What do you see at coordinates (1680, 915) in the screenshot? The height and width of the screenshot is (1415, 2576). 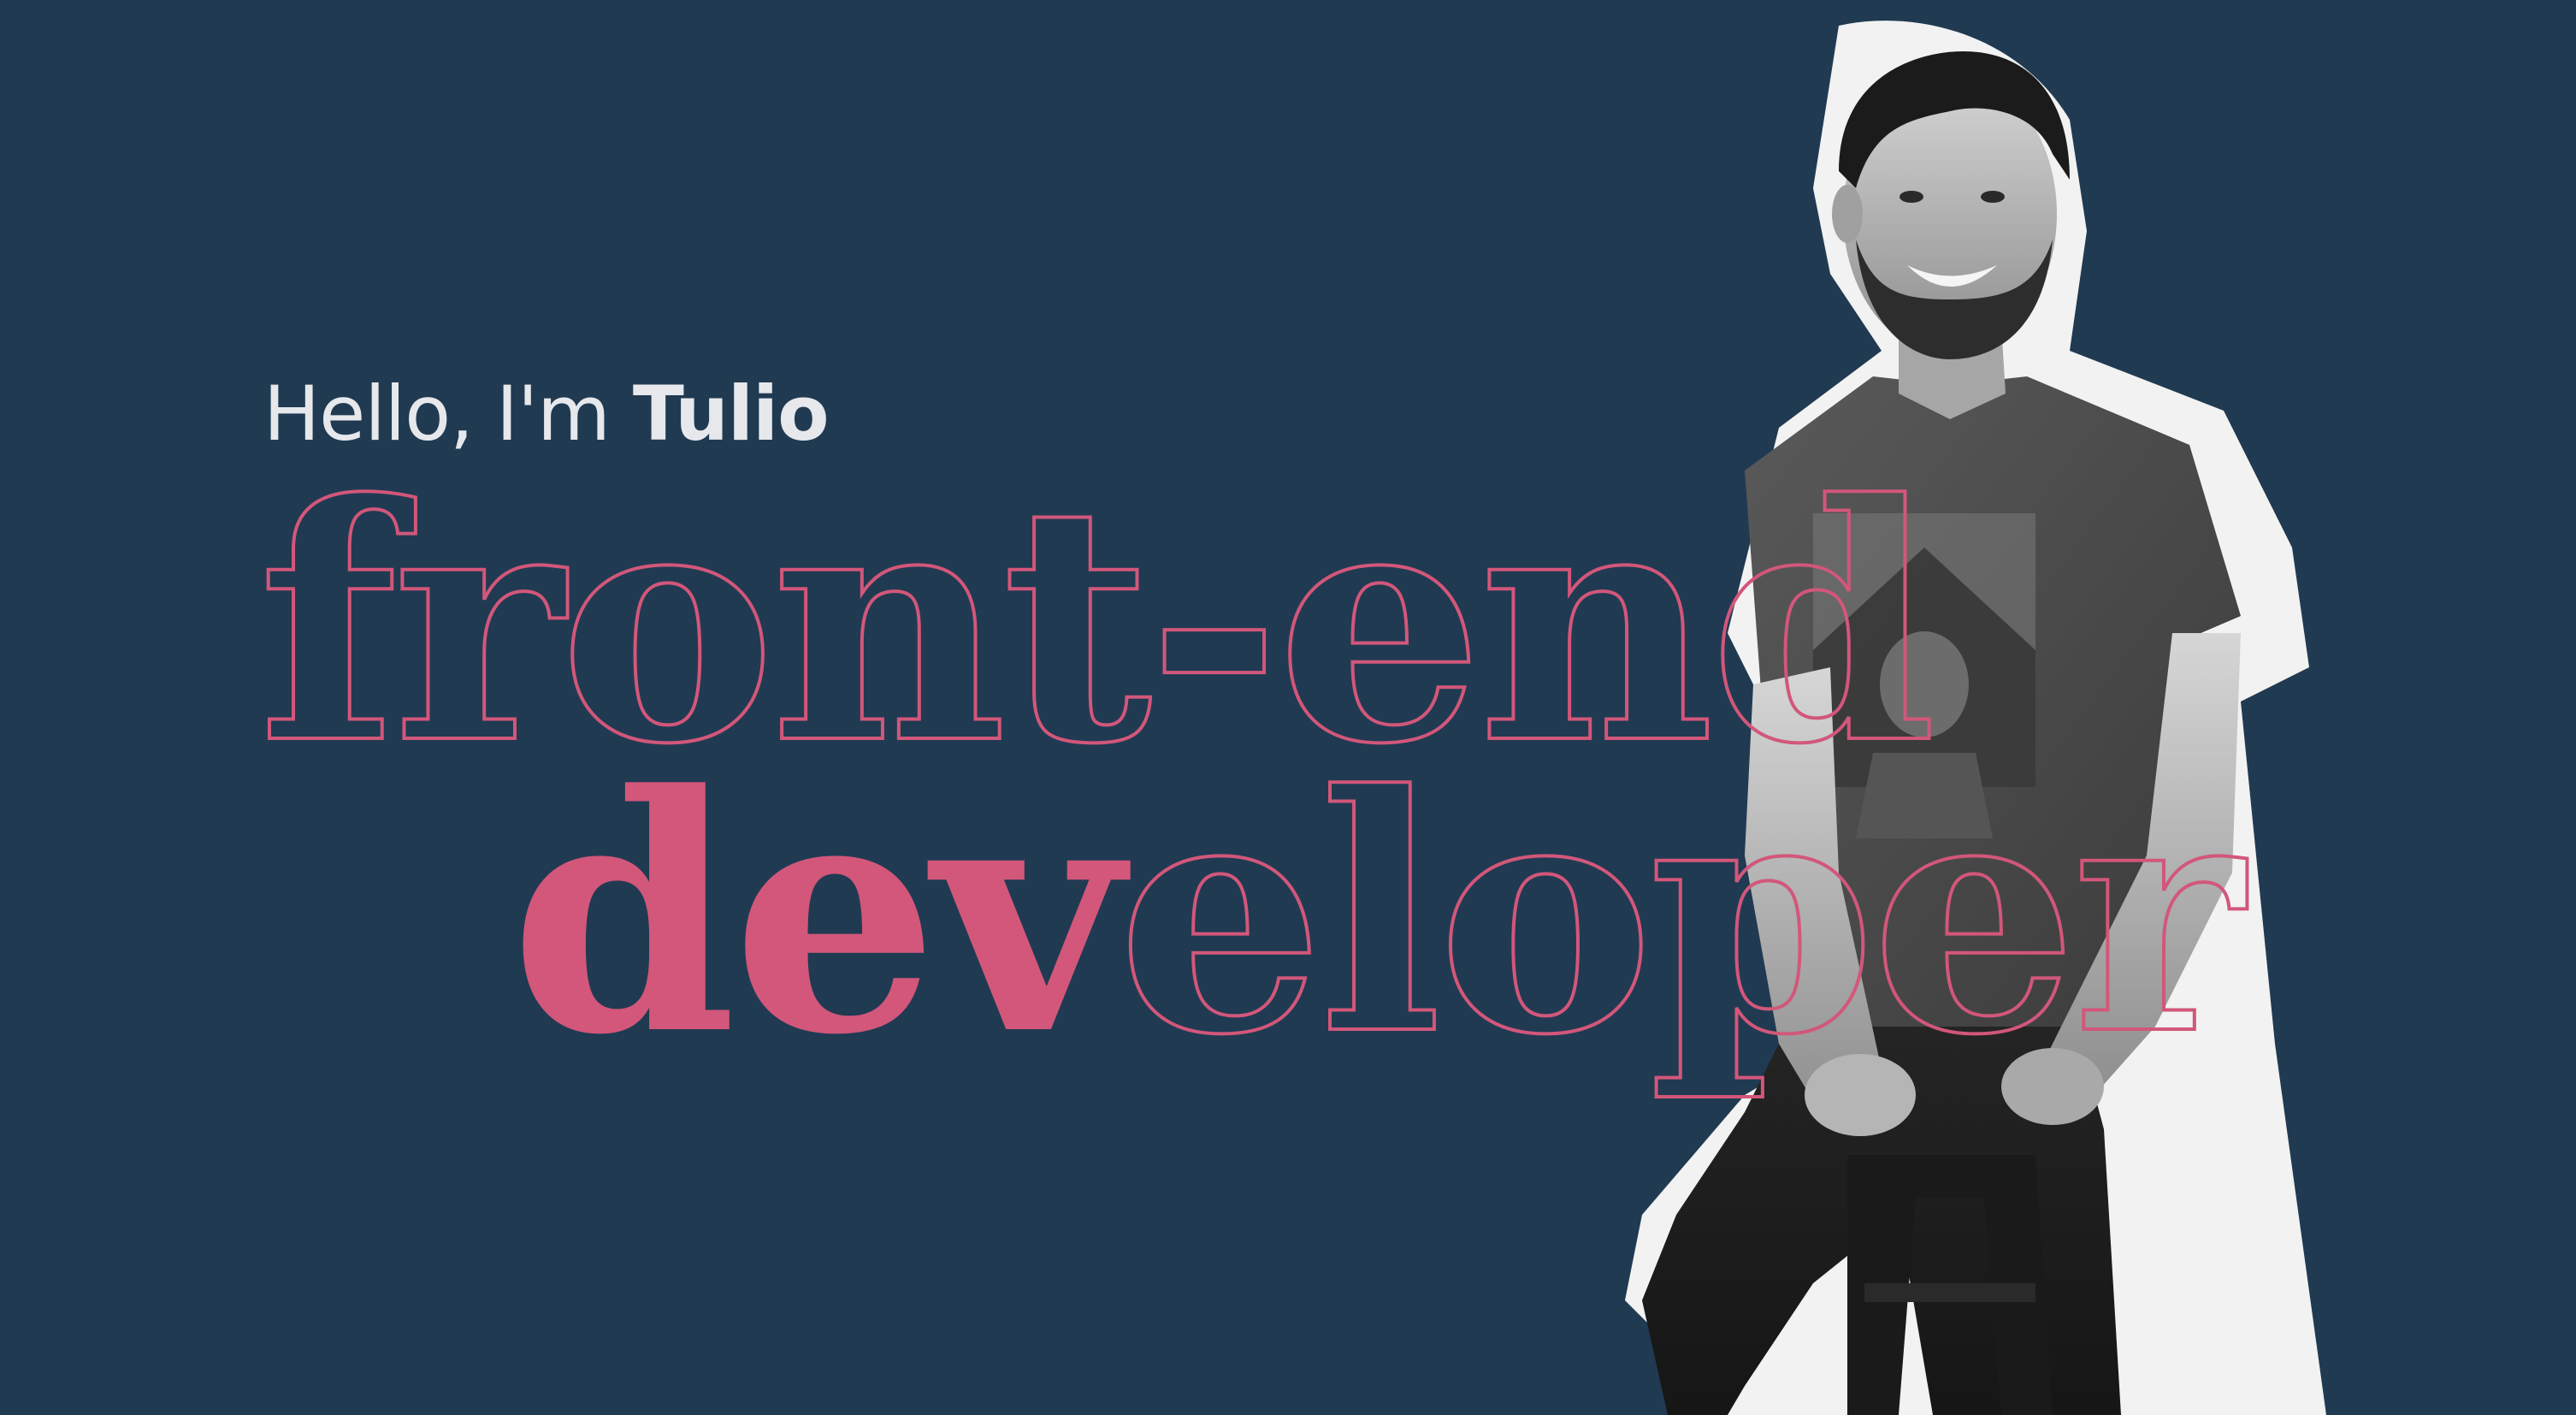 I see `headline-rest: eloper` at bounding box center [1680, 915].